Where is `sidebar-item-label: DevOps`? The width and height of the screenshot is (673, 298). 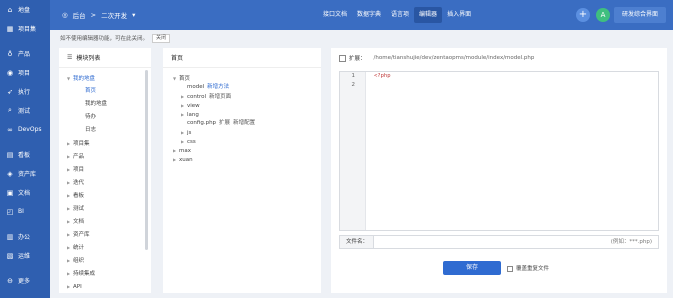
sidebar-item-label: DevOps is located at coordinates (30, 129).